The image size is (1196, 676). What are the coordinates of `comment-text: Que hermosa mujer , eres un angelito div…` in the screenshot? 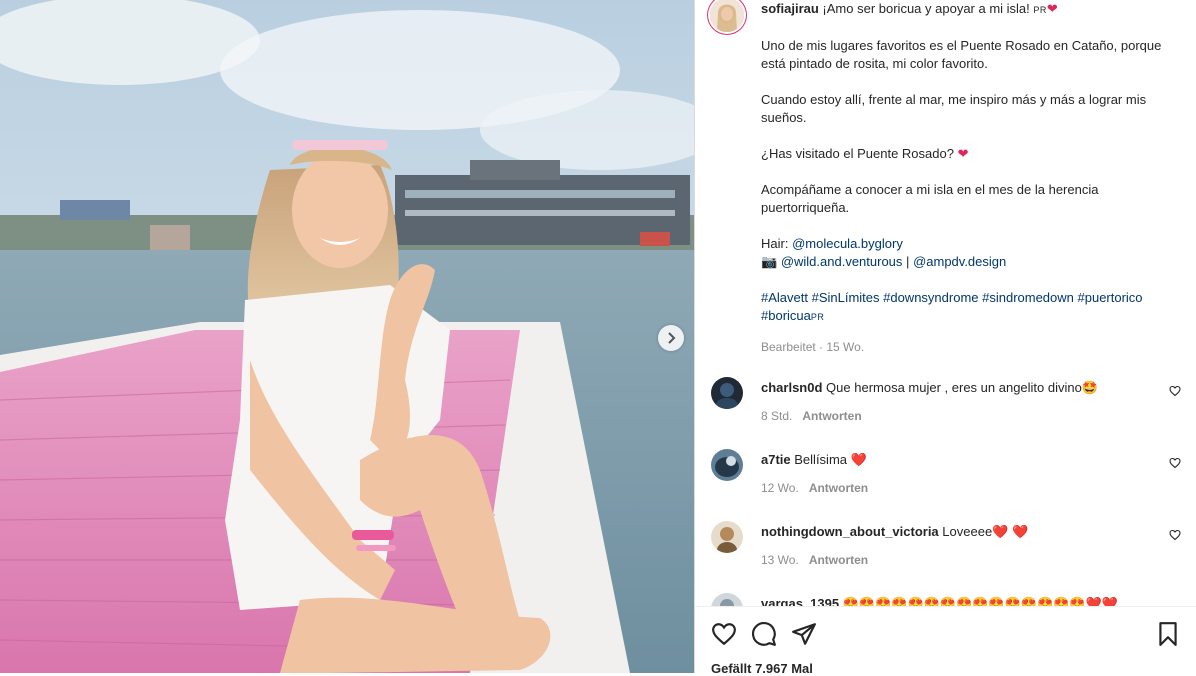 It's located at (962, 387).